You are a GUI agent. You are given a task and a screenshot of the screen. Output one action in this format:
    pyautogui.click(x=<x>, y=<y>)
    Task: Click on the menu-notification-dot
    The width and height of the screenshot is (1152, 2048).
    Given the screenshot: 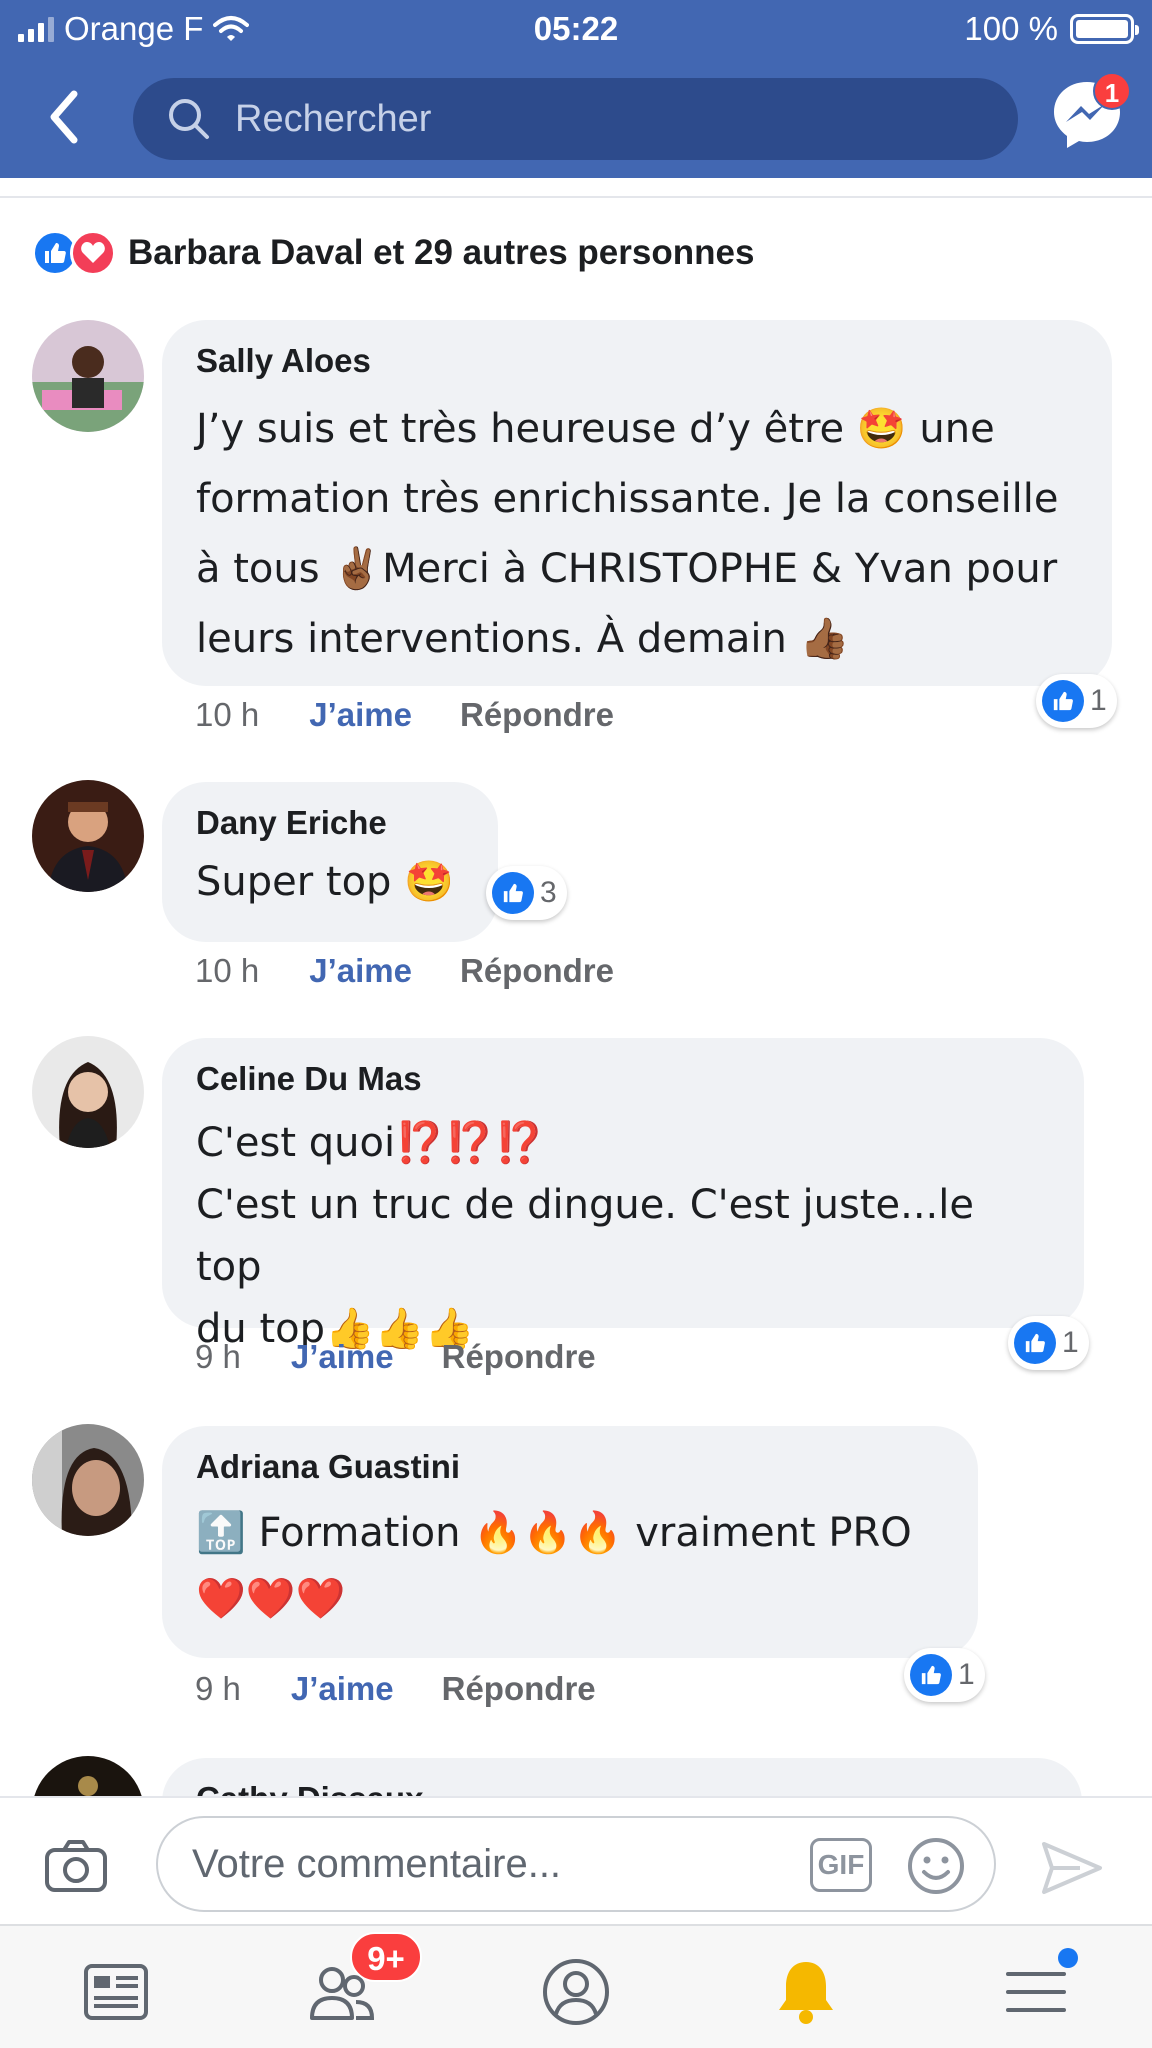 What is the action you would take?
    pyautogui.click(x=1068, y=1958)
    